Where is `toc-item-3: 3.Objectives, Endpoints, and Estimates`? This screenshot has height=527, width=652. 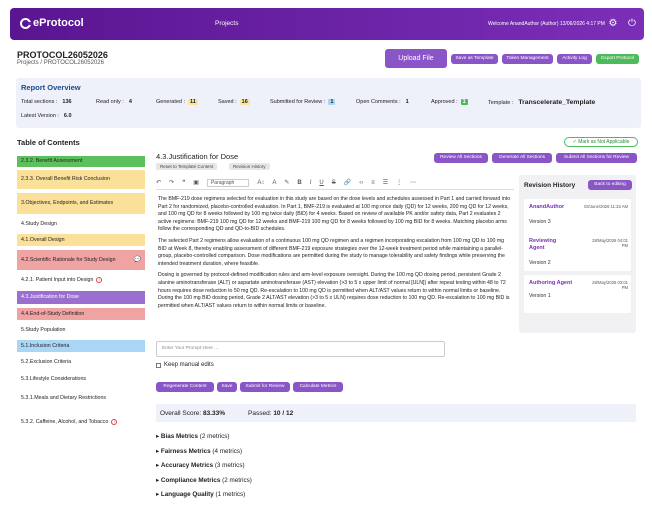 toc-item-3: 3.Objectives, Endpoints, and Estimates is located at coordinates (81, 203).